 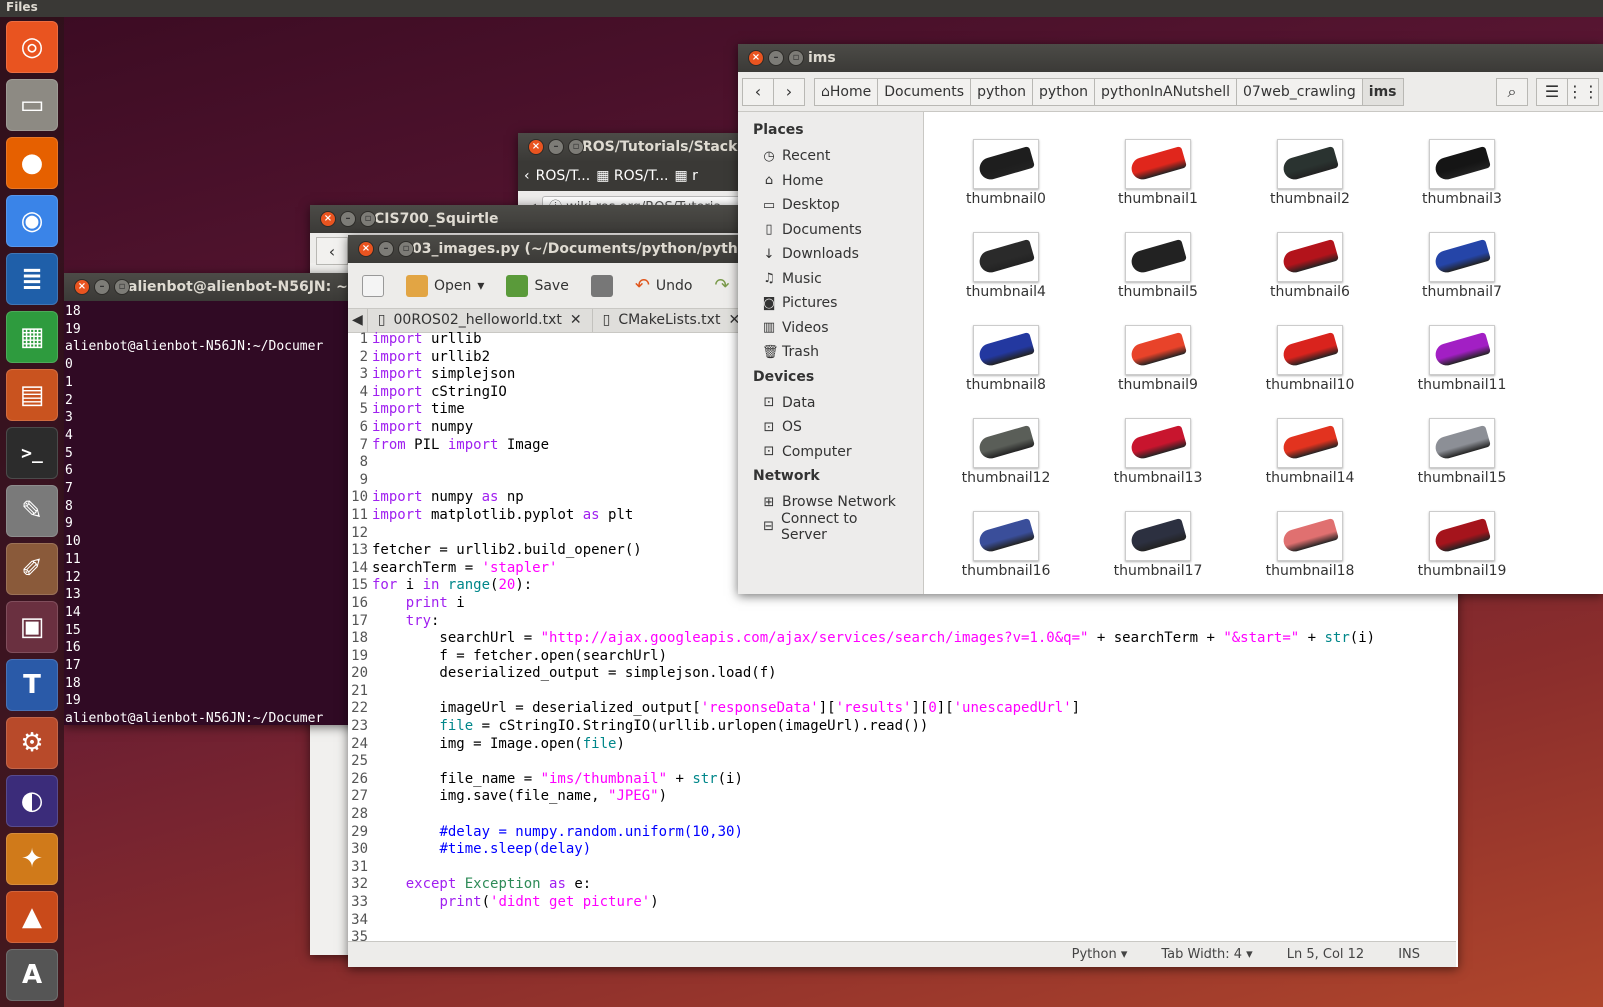 I want to click on menu-button: ☰, so click(x=1552, y=91).